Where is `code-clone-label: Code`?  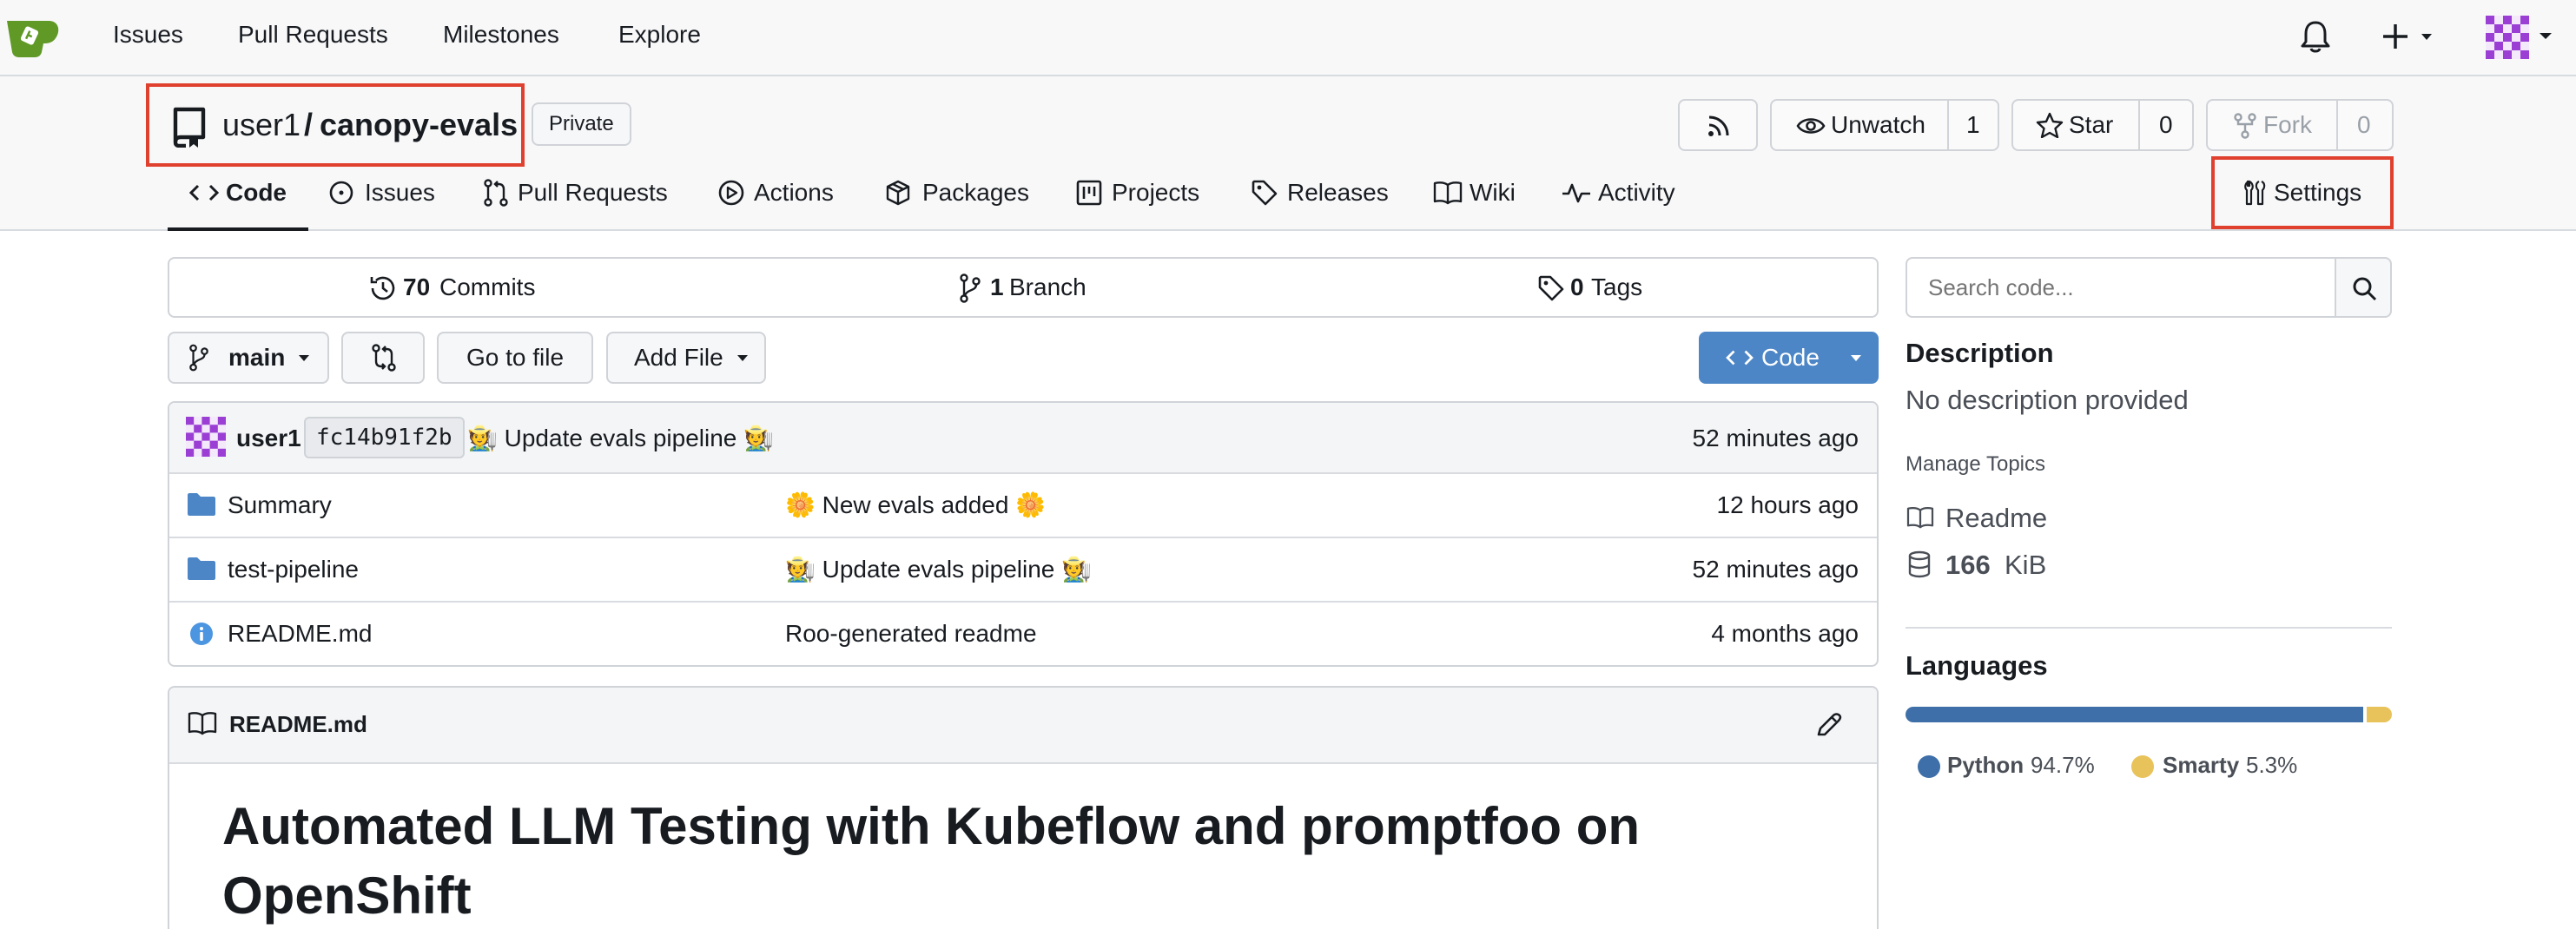 code-clone-label: Code is located at coordinates (1791, 357).